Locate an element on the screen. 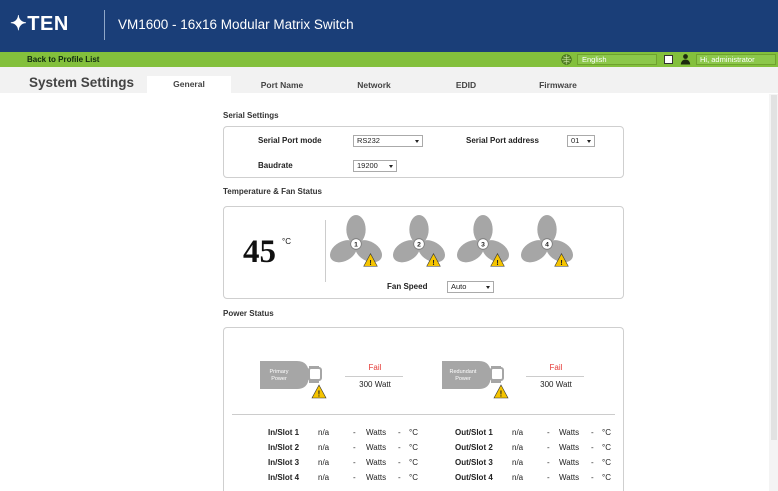  scrollbar-thumb is located at coordinates (774, 267).